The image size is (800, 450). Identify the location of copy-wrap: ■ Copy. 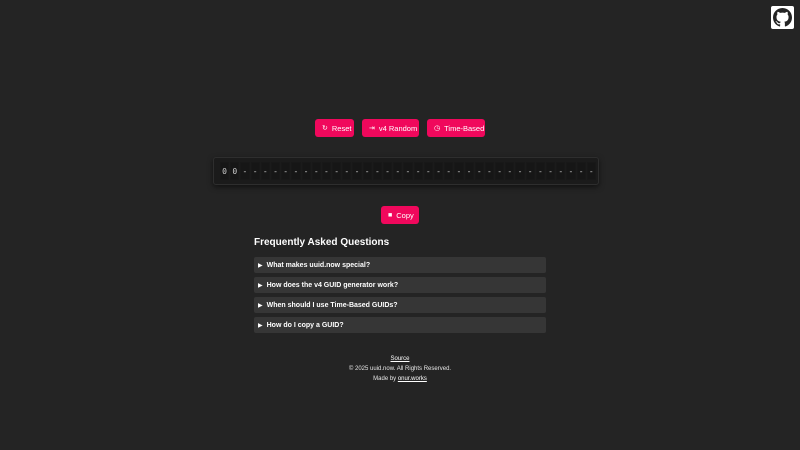
(400, 215).